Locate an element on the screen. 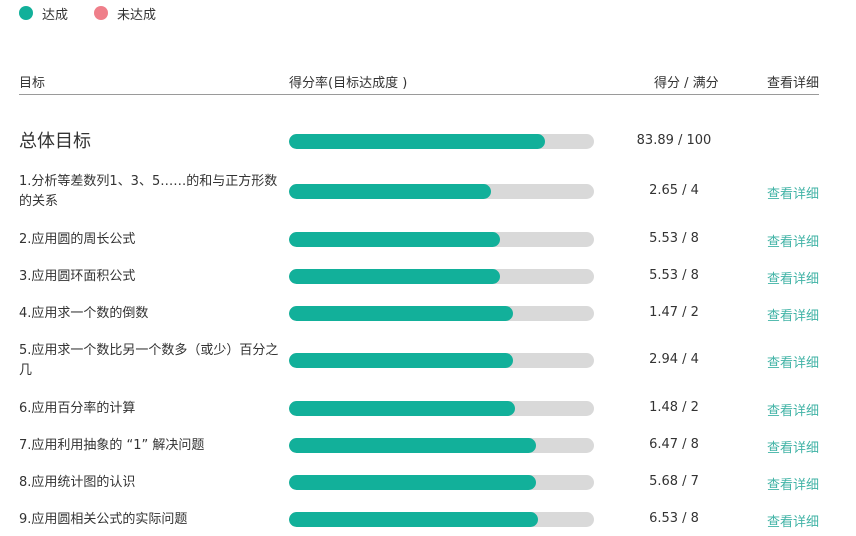 The image size is (856, 536). legend-item-unachieved: 未达成 is located at coordinates (125, 13).